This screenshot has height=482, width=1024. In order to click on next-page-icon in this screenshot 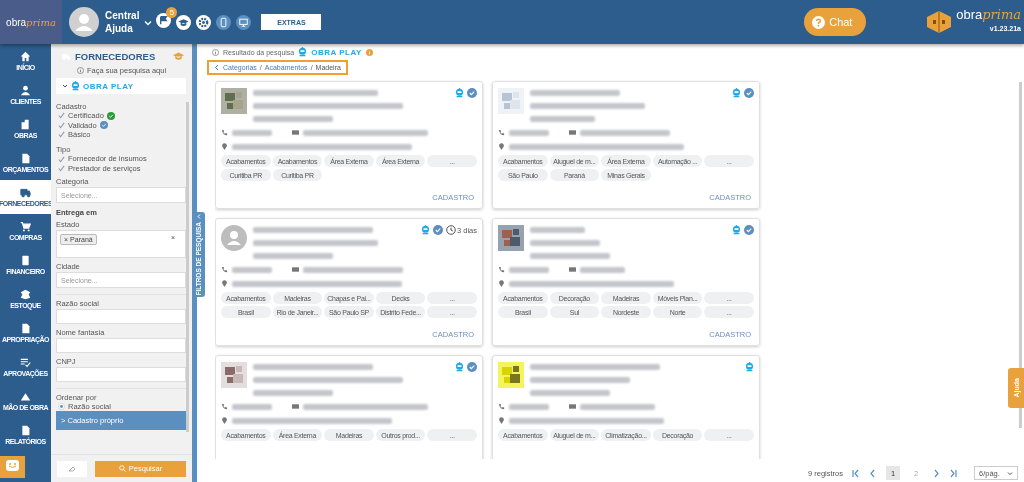, I will do `click(936, 473)`.